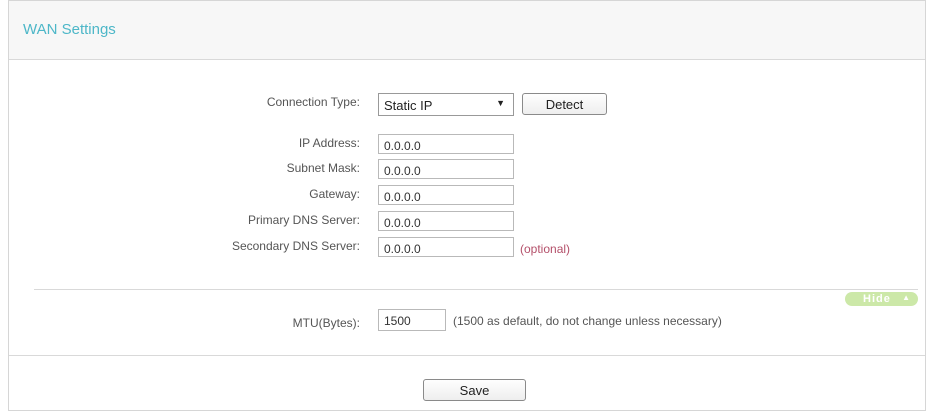 The height and width of the screenshot is (412, 927). What do you see at coordinates (446, 169) in the screenshot?
I see `subnet-mask-input: 0.0.0.0` at bounding box center [446, 169].